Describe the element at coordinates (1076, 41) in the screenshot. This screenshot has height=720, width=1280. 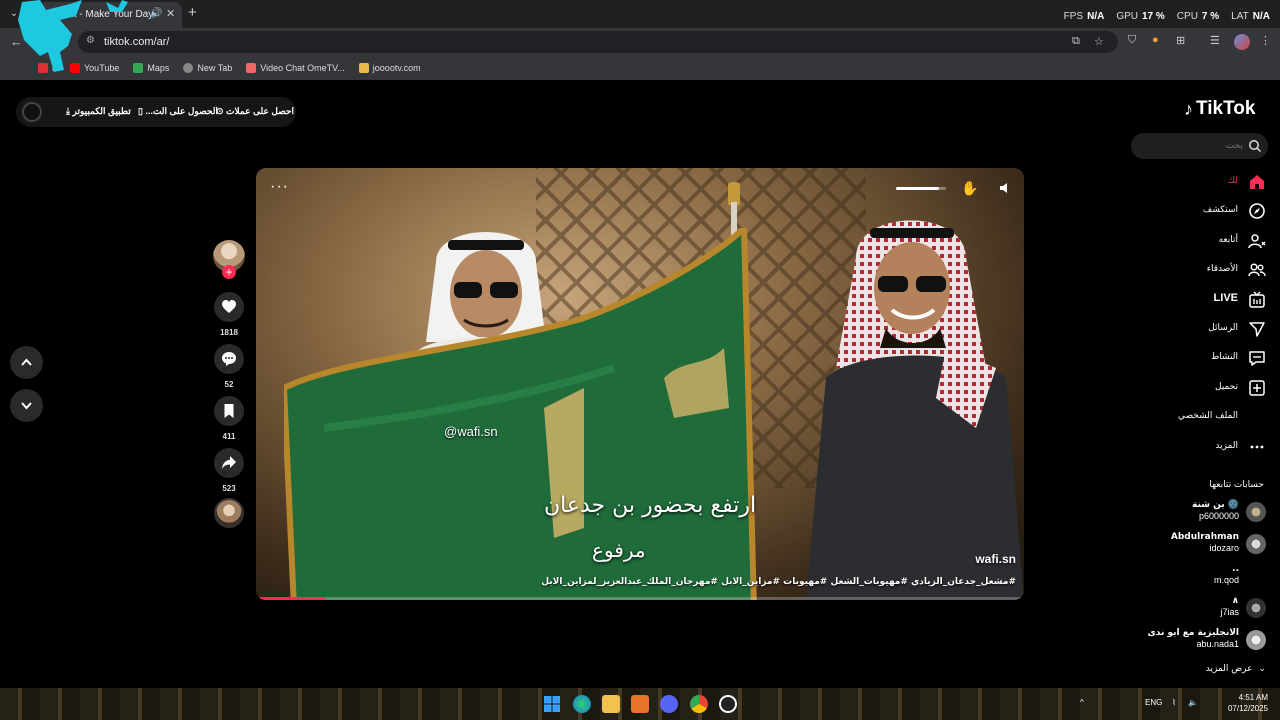
I see `install-app-icon: ⧉` at that location.